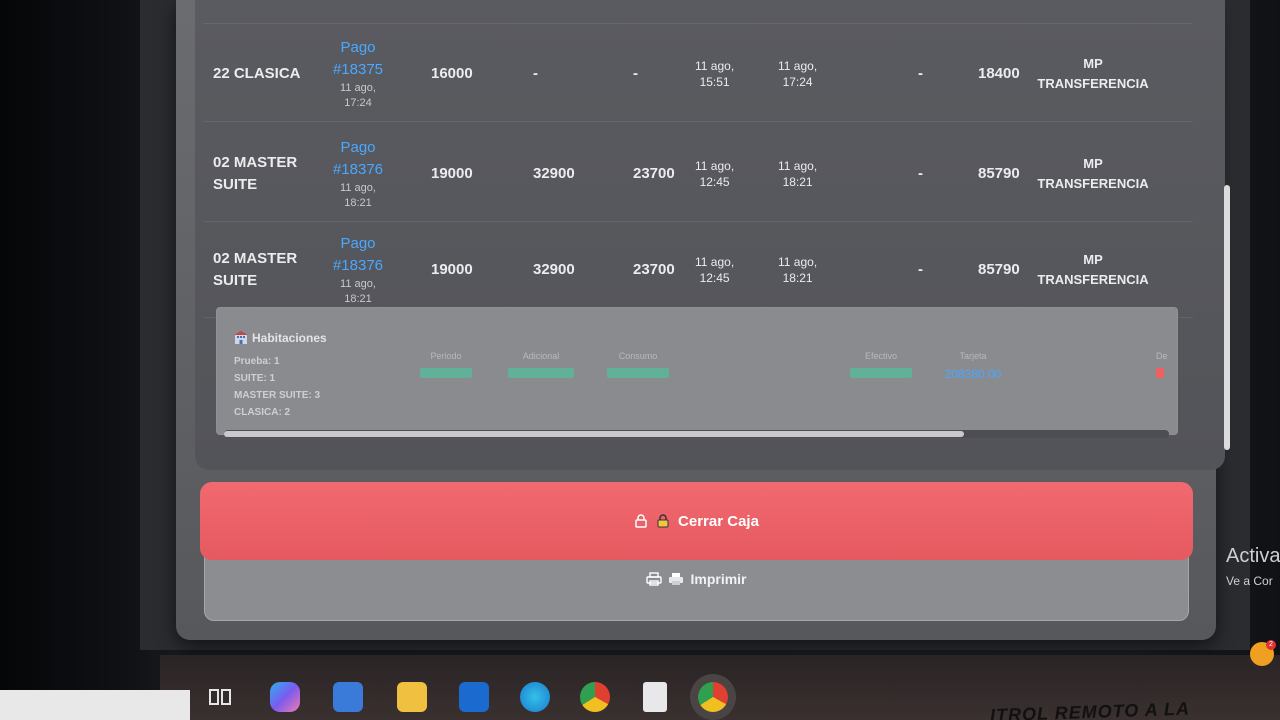  What do you see at coordinates (638, 356) in the screenshot?
I see `stat-label: Consumo` at bounding box center [638, 356].